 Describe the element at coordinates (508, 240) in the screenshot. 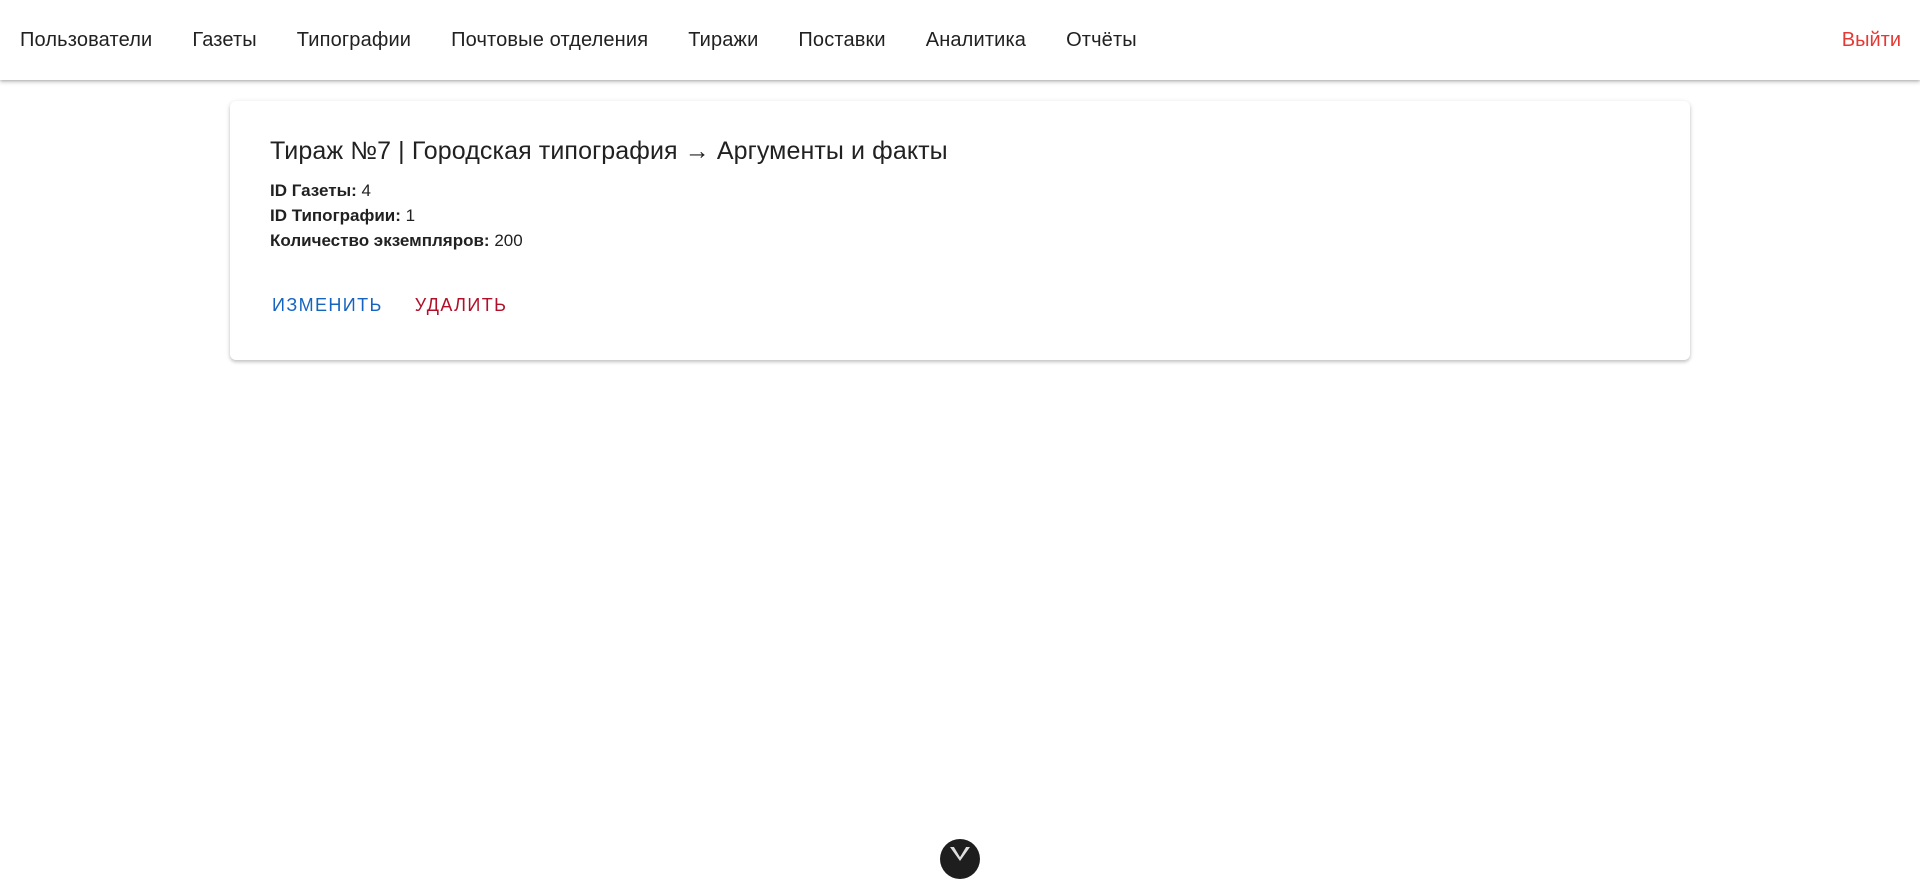

I see `field-value: 200` at that location.